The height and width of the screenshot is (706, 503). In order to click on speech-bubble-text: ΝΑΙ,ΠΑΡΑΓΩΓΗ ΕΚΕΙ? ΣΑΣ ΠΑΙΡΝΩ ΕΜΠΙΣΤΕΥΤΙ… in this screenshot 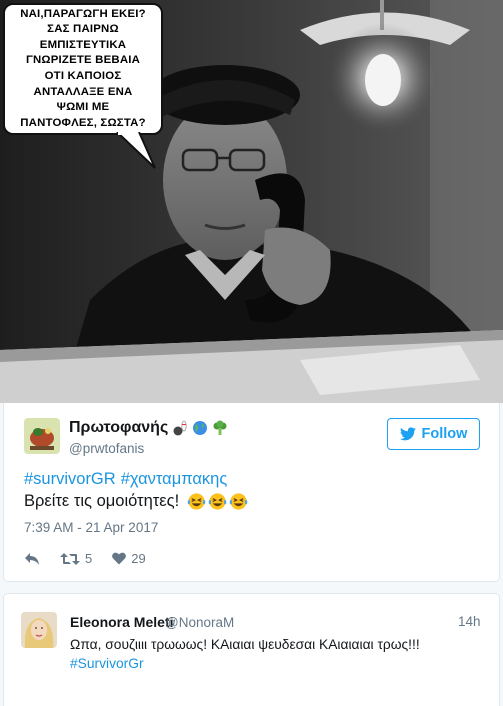, I will do `click(83, 68)`.